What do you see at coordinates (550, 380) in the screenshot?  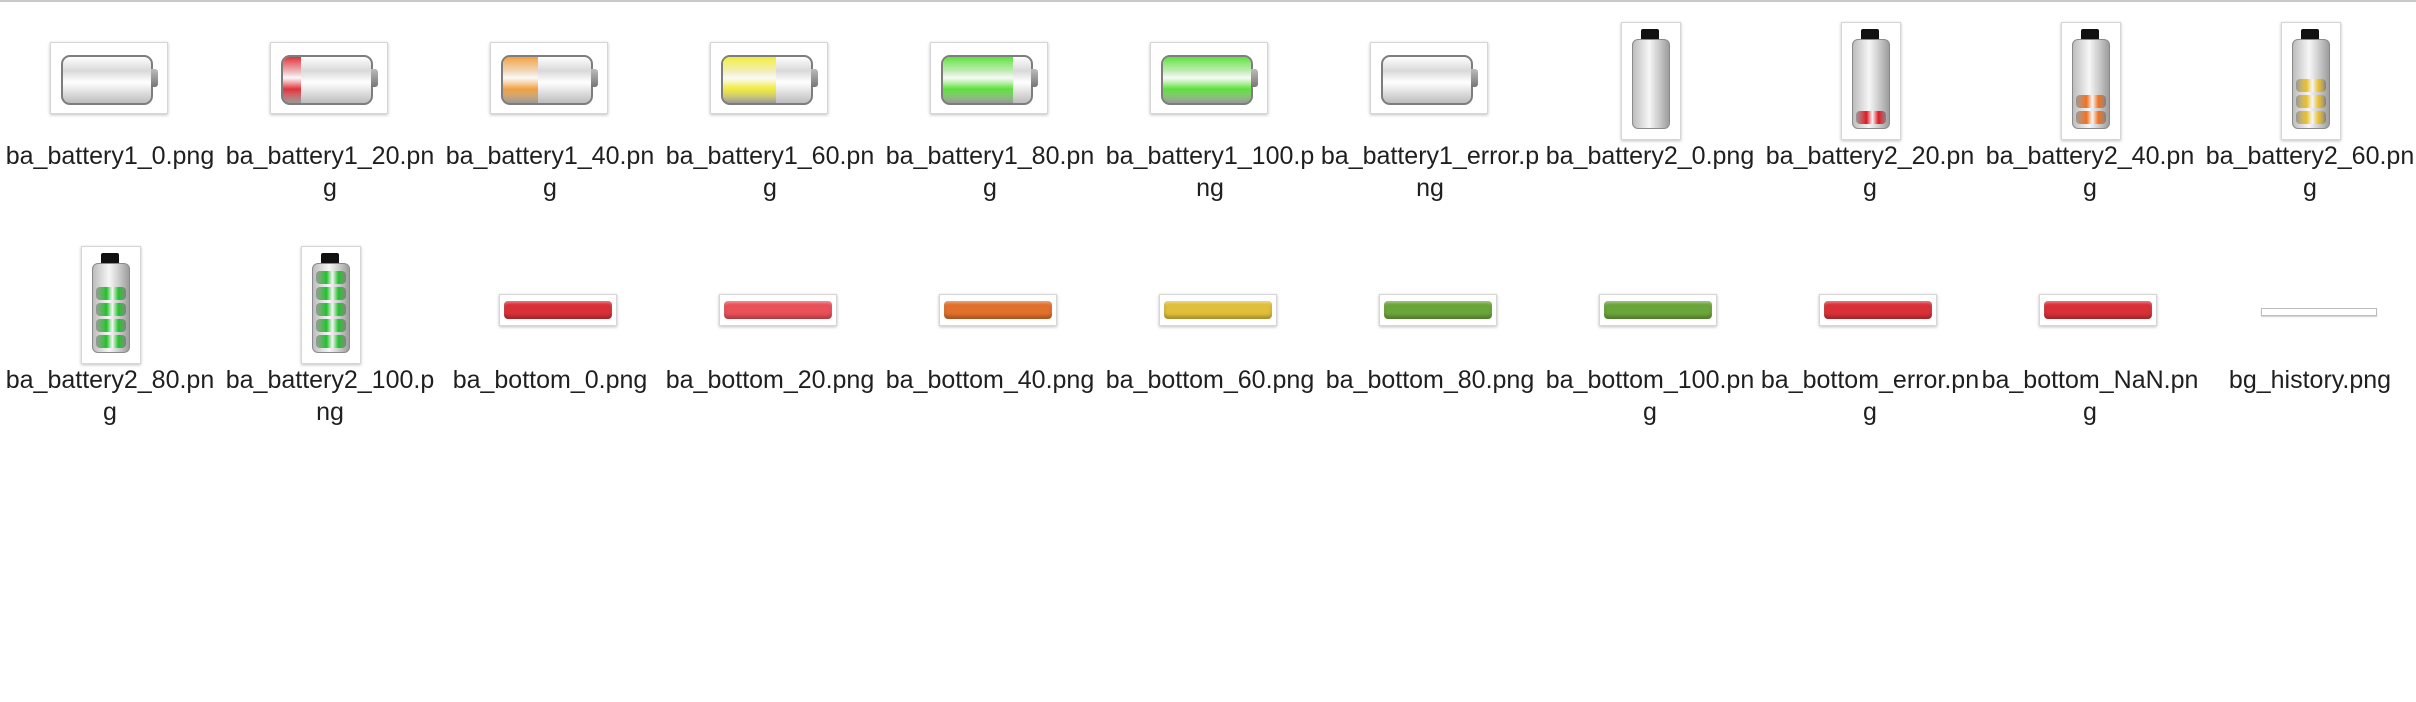 I see `file-name-label: ba_bottom_0.png` at bounding box center [550, 380].